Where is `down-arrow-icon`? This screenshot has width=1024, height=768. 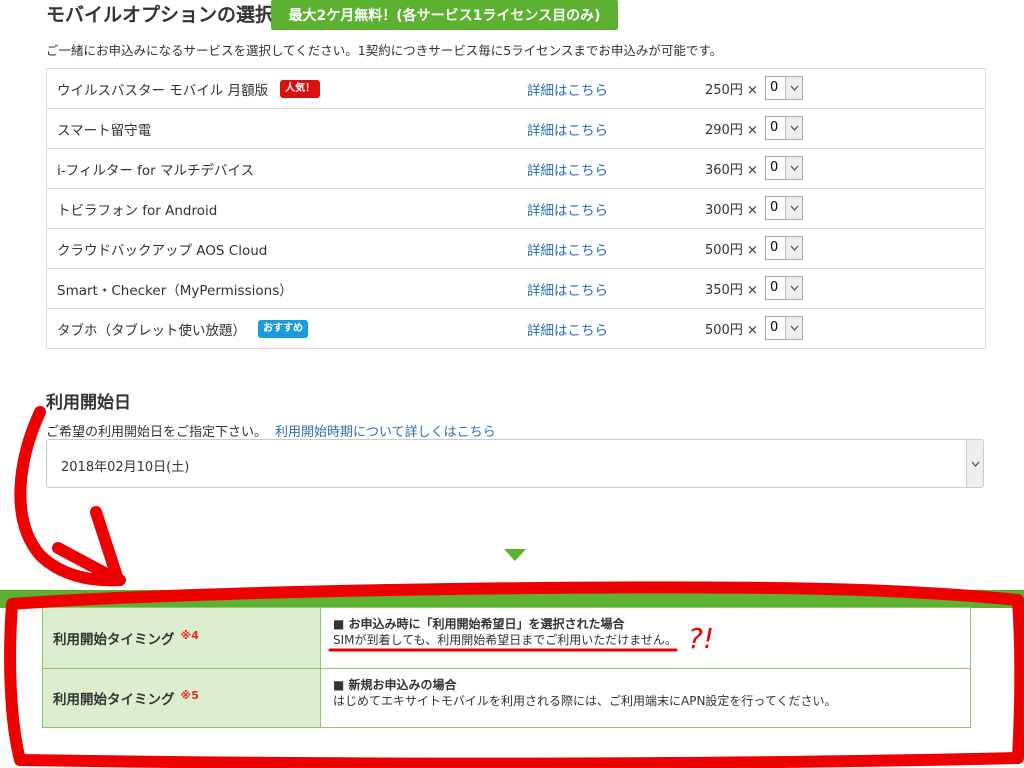 down-arrow-icon is located at coordinates (515, 555).